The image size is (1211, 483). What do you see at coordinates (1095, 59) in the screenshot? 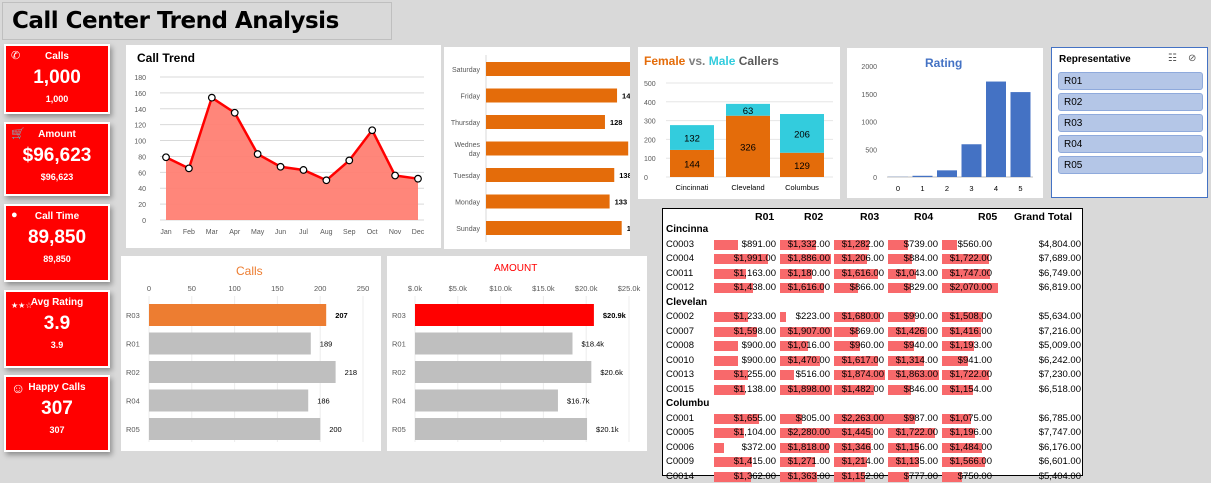
I see `slicer-title: Representative` at bounding box center [1095, 59].